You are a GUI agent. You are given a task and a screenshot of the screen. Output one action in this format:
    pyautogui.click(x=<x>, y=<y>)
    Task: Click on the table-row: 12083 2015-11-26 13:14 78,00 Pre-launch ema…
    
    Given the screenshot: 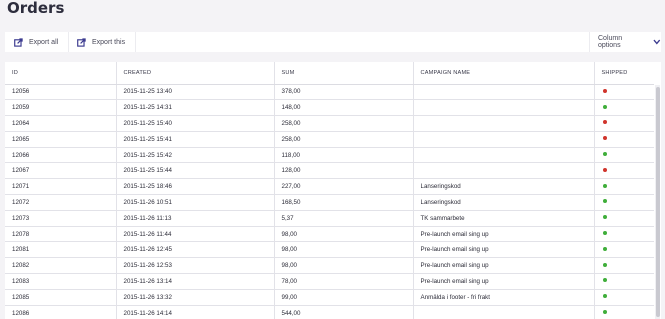 What is the action you would take?
    pyautogui.click(x=329, y=281)
    